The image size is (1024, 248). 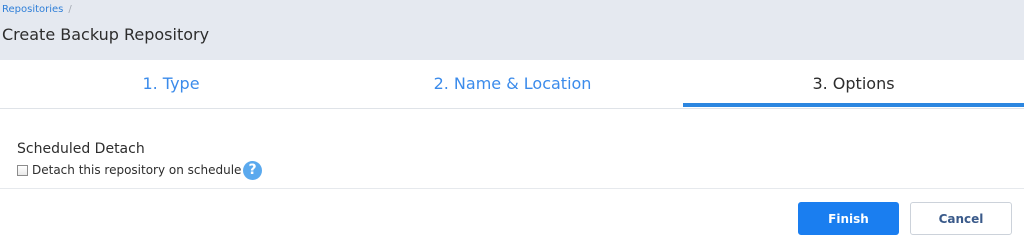 What do you see at coordinates (961, 218) in the screenshot?
I see `cancel-button: Cancel` at bounding box center [961, 218].